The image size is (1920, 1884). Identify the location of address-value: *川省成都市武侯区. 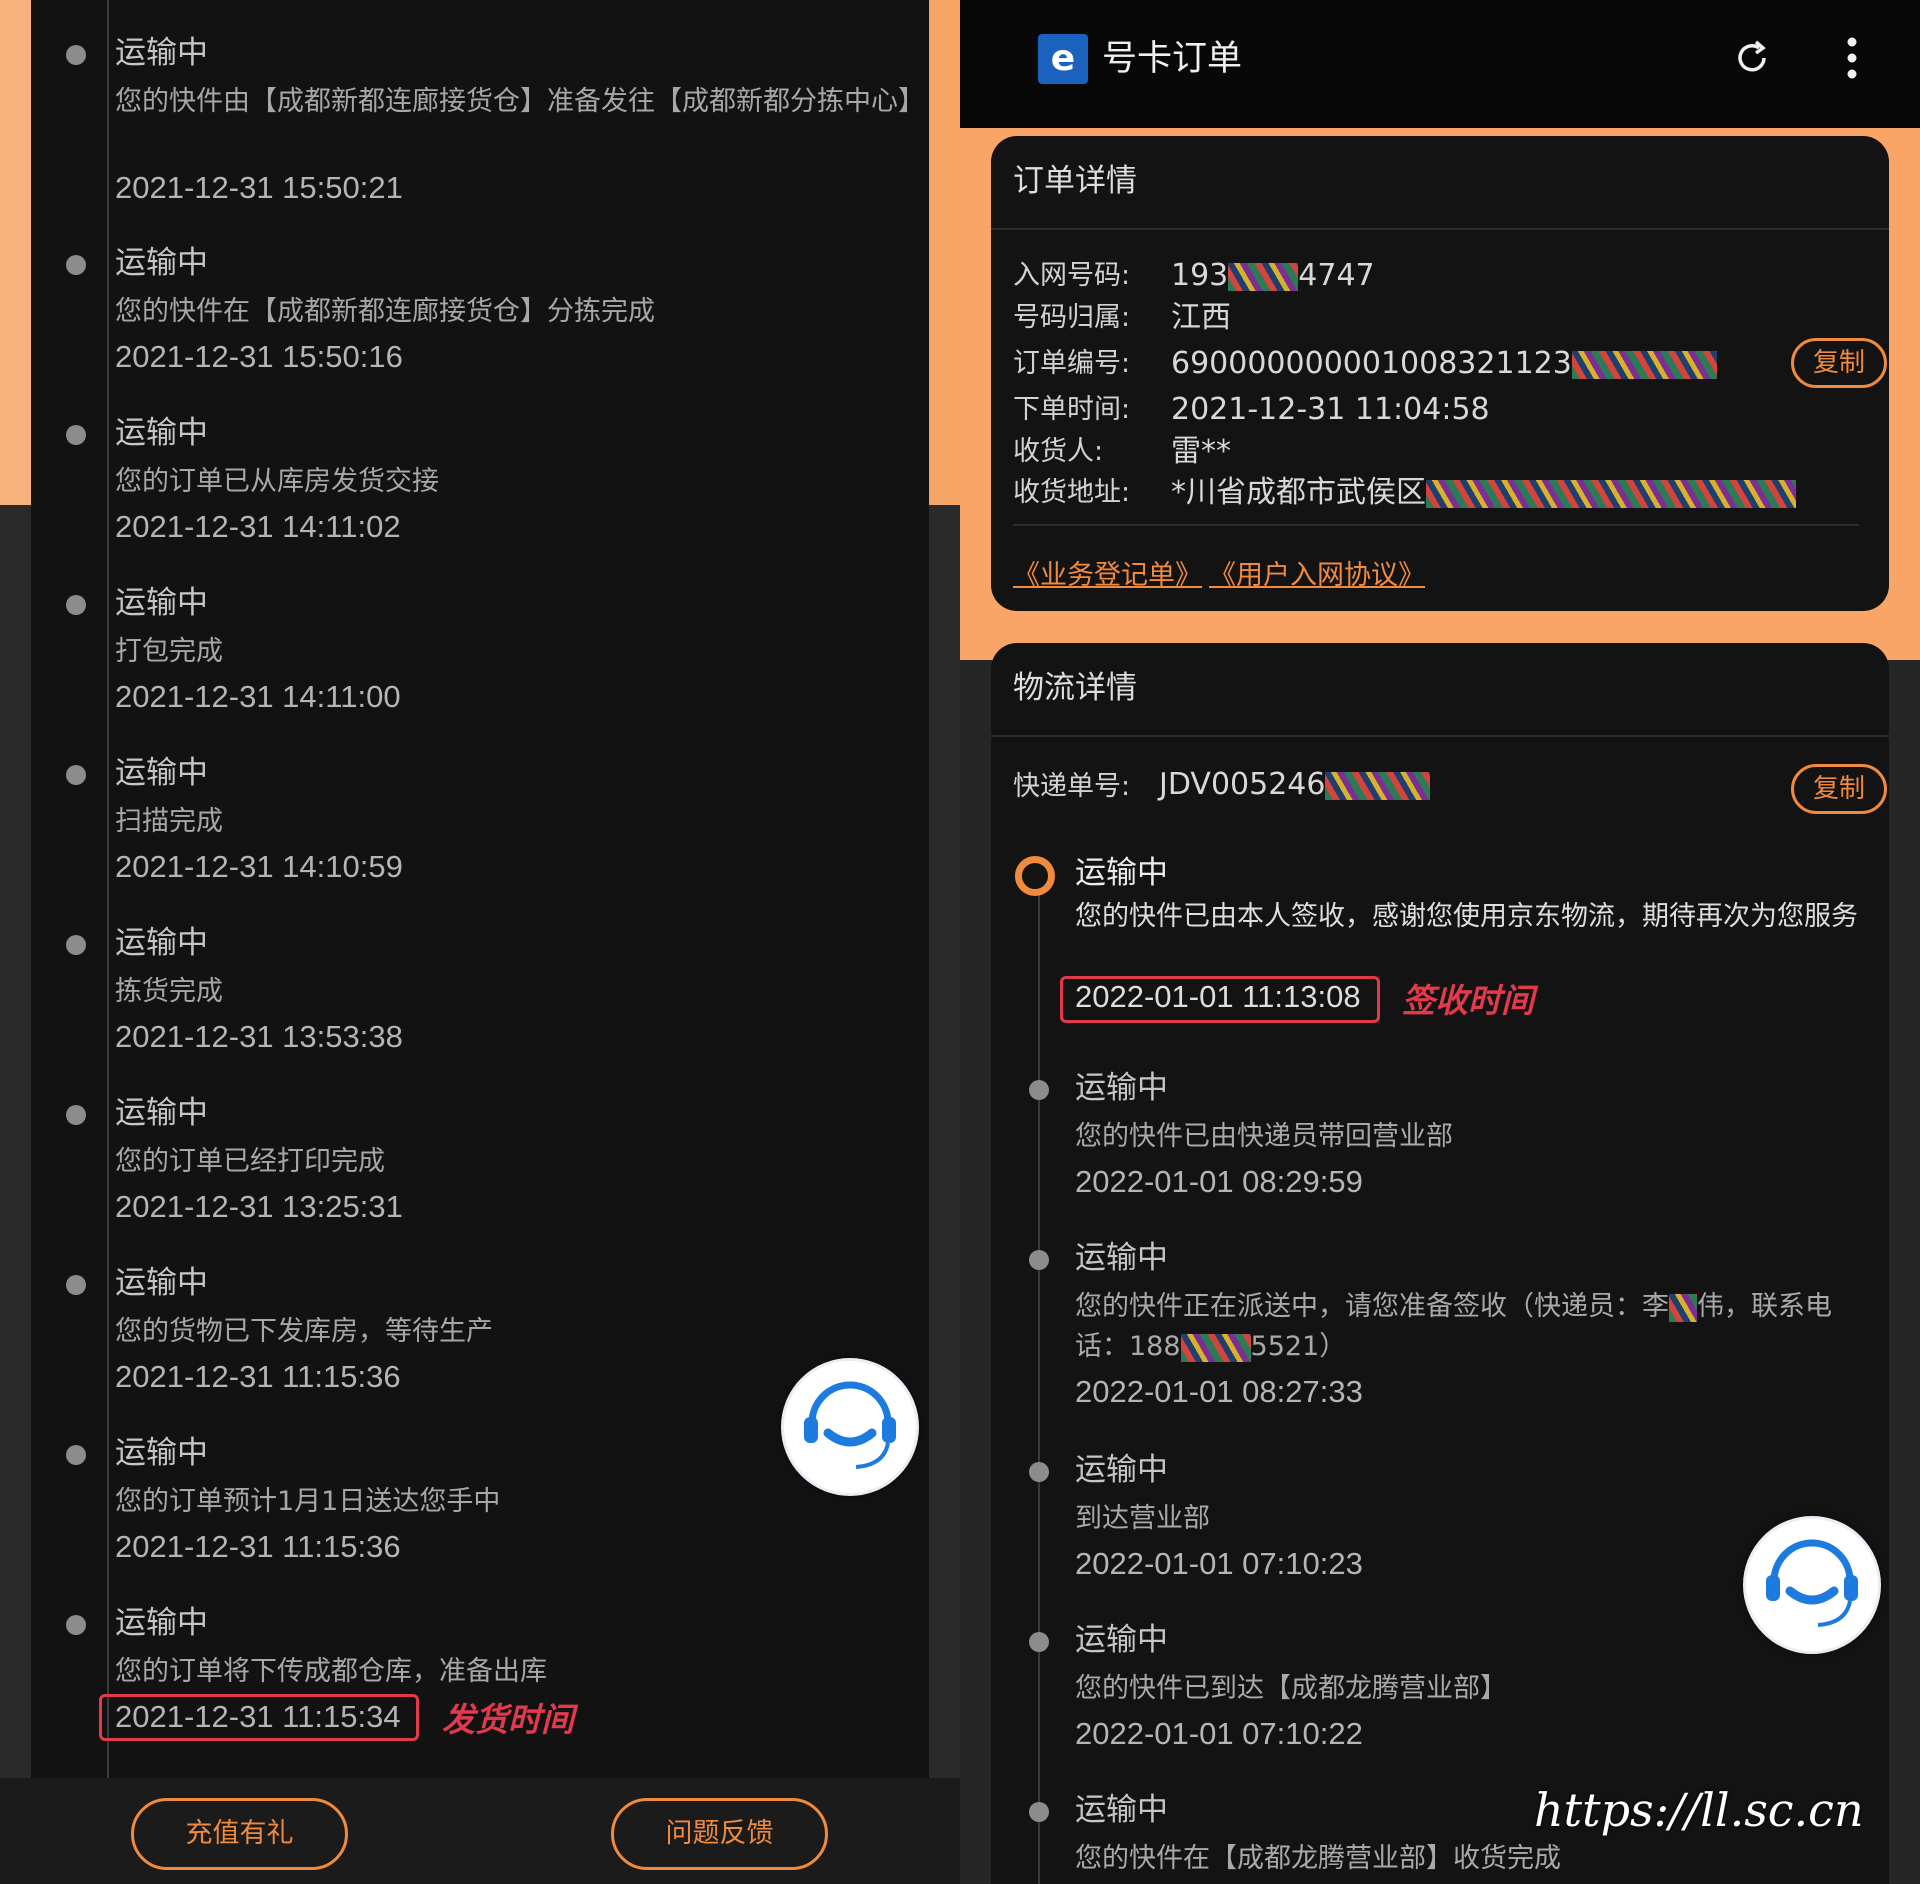
(1483, 493).